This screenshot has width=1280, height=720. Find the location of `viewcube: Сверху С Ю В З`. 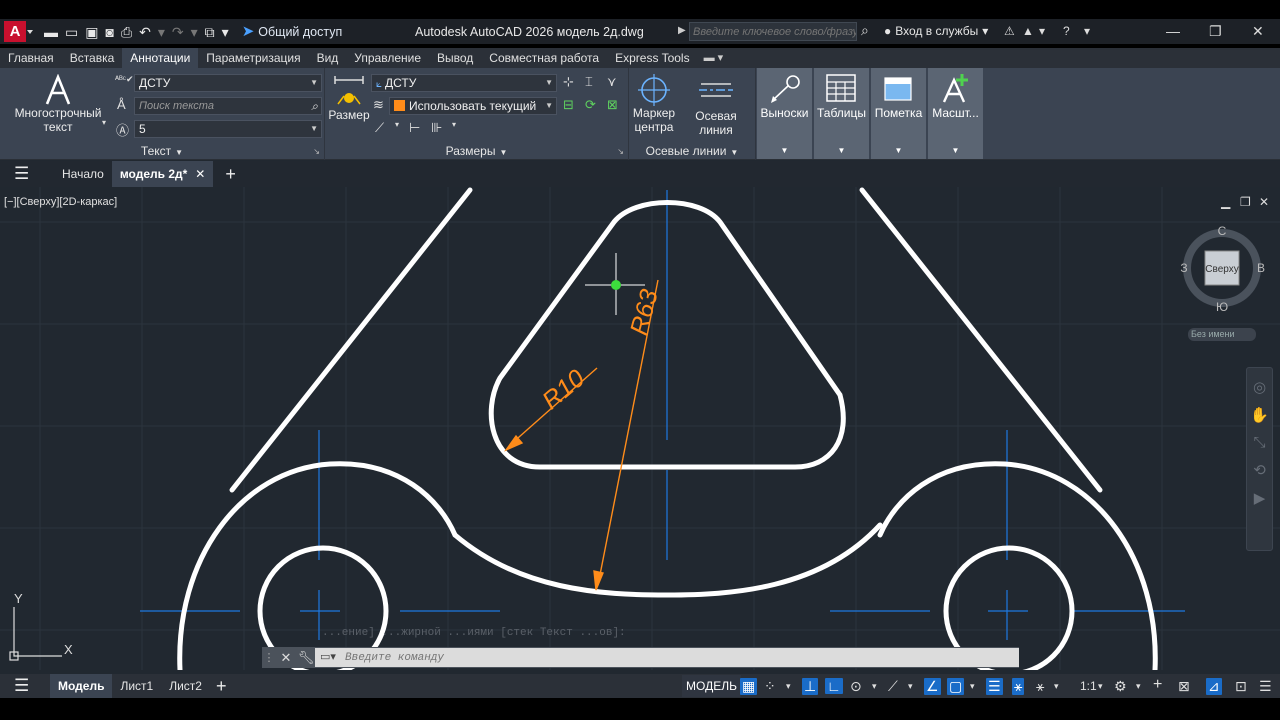

viewcube: Сверху С Ю В З is located at coordinates (1222, 269).